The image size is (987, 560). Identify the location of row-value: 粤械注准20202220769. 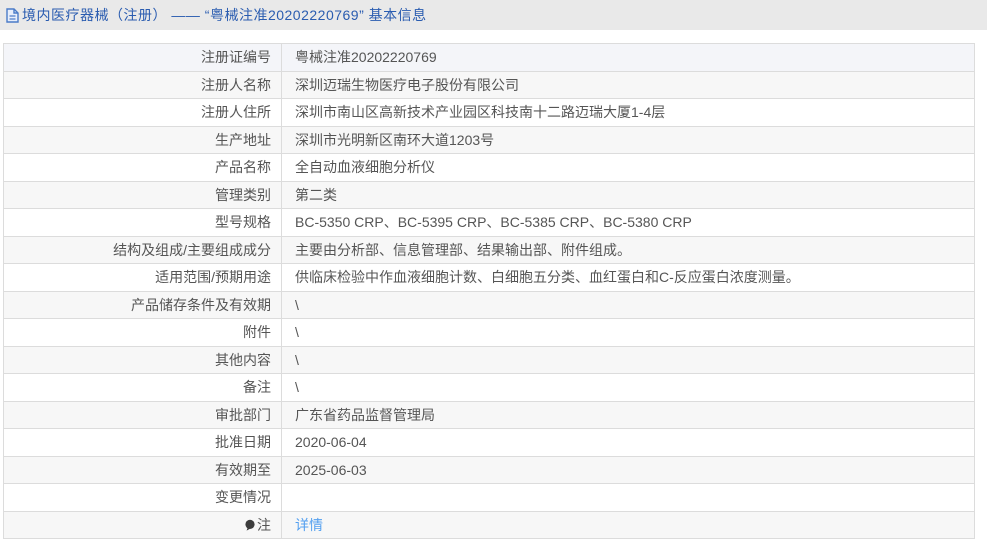
(628, 57).